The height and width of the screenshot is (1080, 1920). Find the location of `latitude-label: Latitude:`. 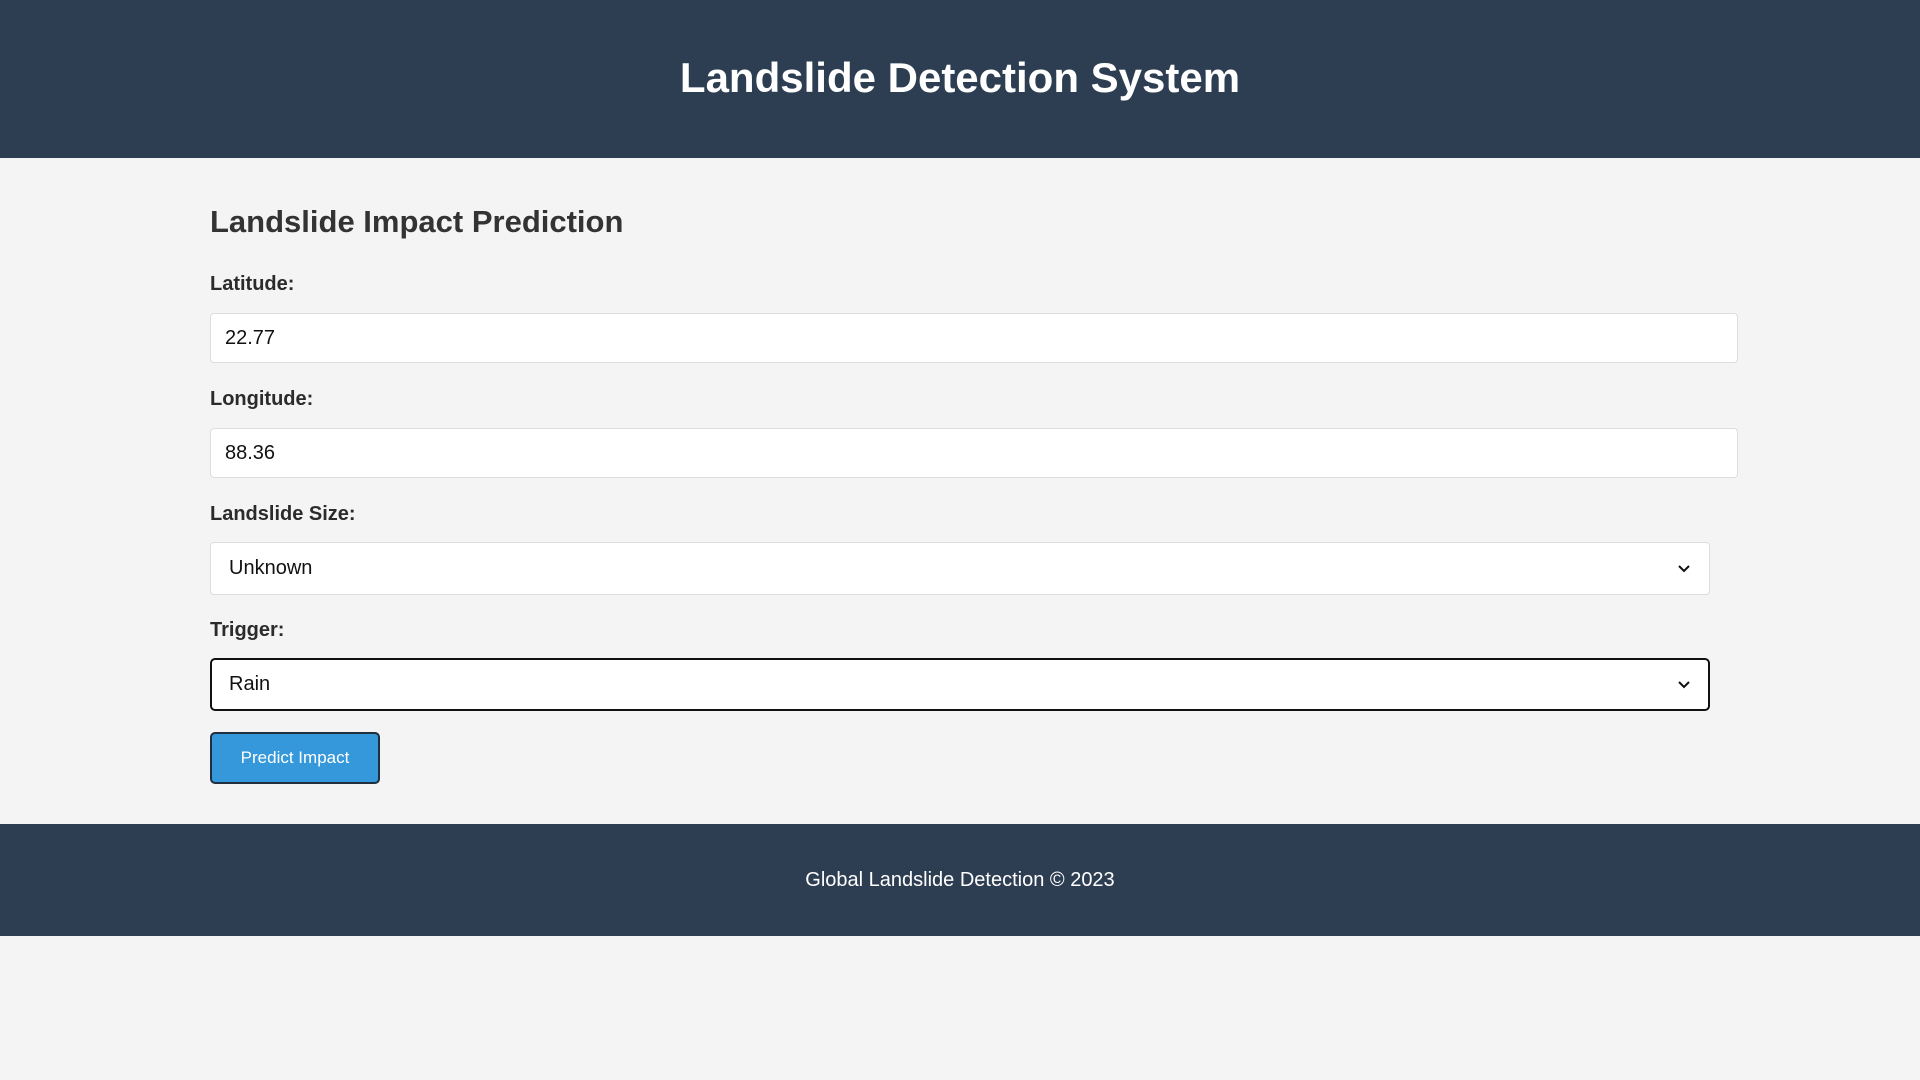

latitude-label: Latitude: is located at coordinates (252, 284).